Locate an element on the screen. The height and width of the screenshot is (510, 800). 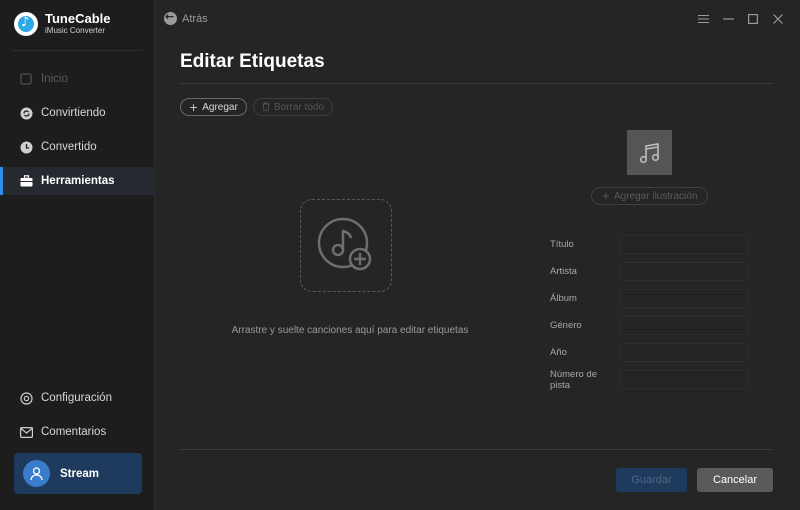
add-button: + Agregar is located at coordinates (213, 107).